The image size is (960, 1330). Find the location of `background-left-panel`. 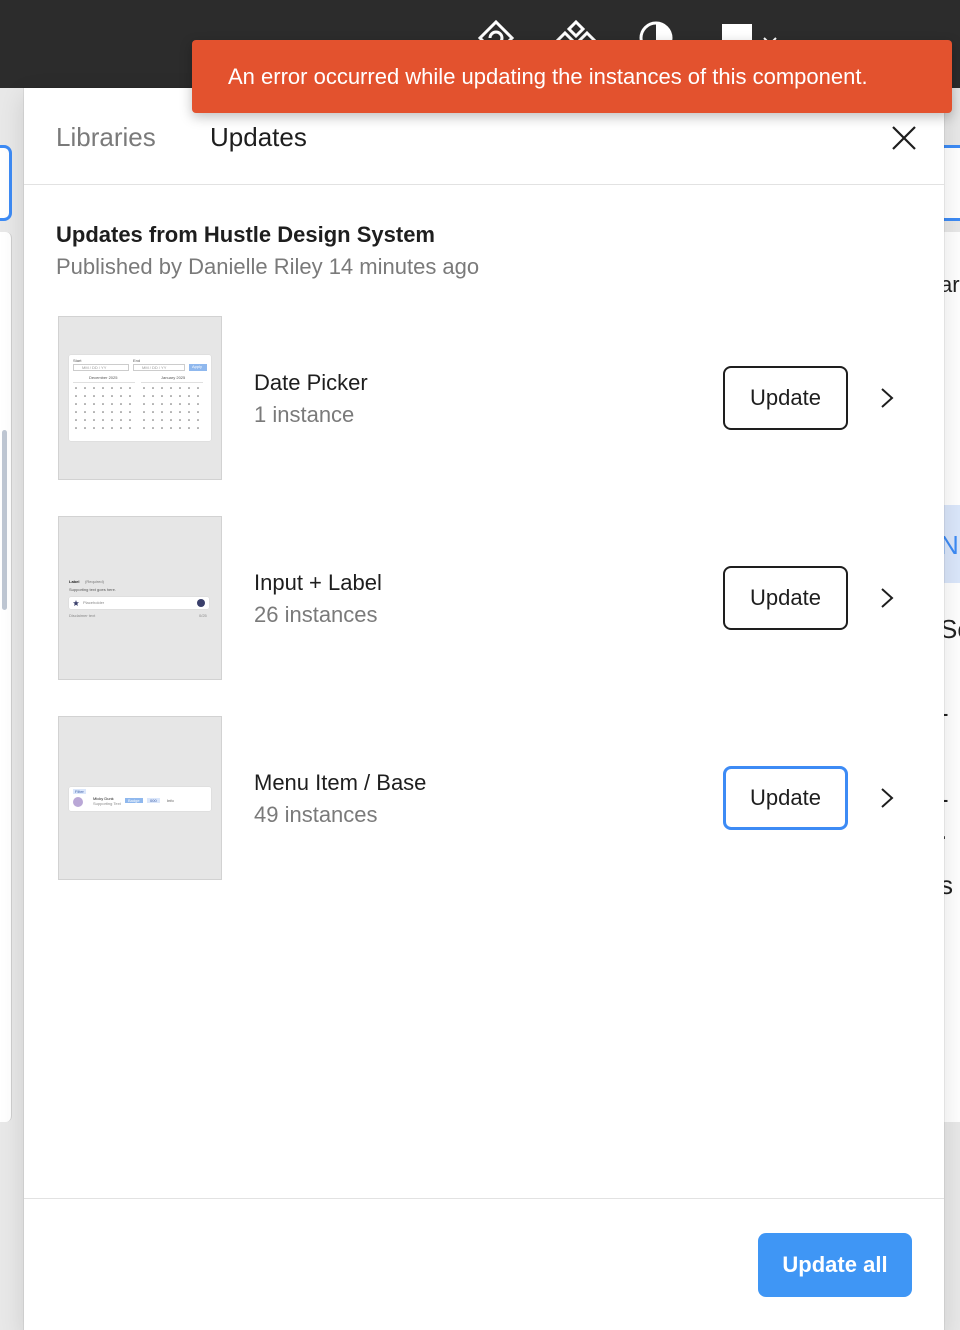

background-left-panel is located at coordinates (6, 677).